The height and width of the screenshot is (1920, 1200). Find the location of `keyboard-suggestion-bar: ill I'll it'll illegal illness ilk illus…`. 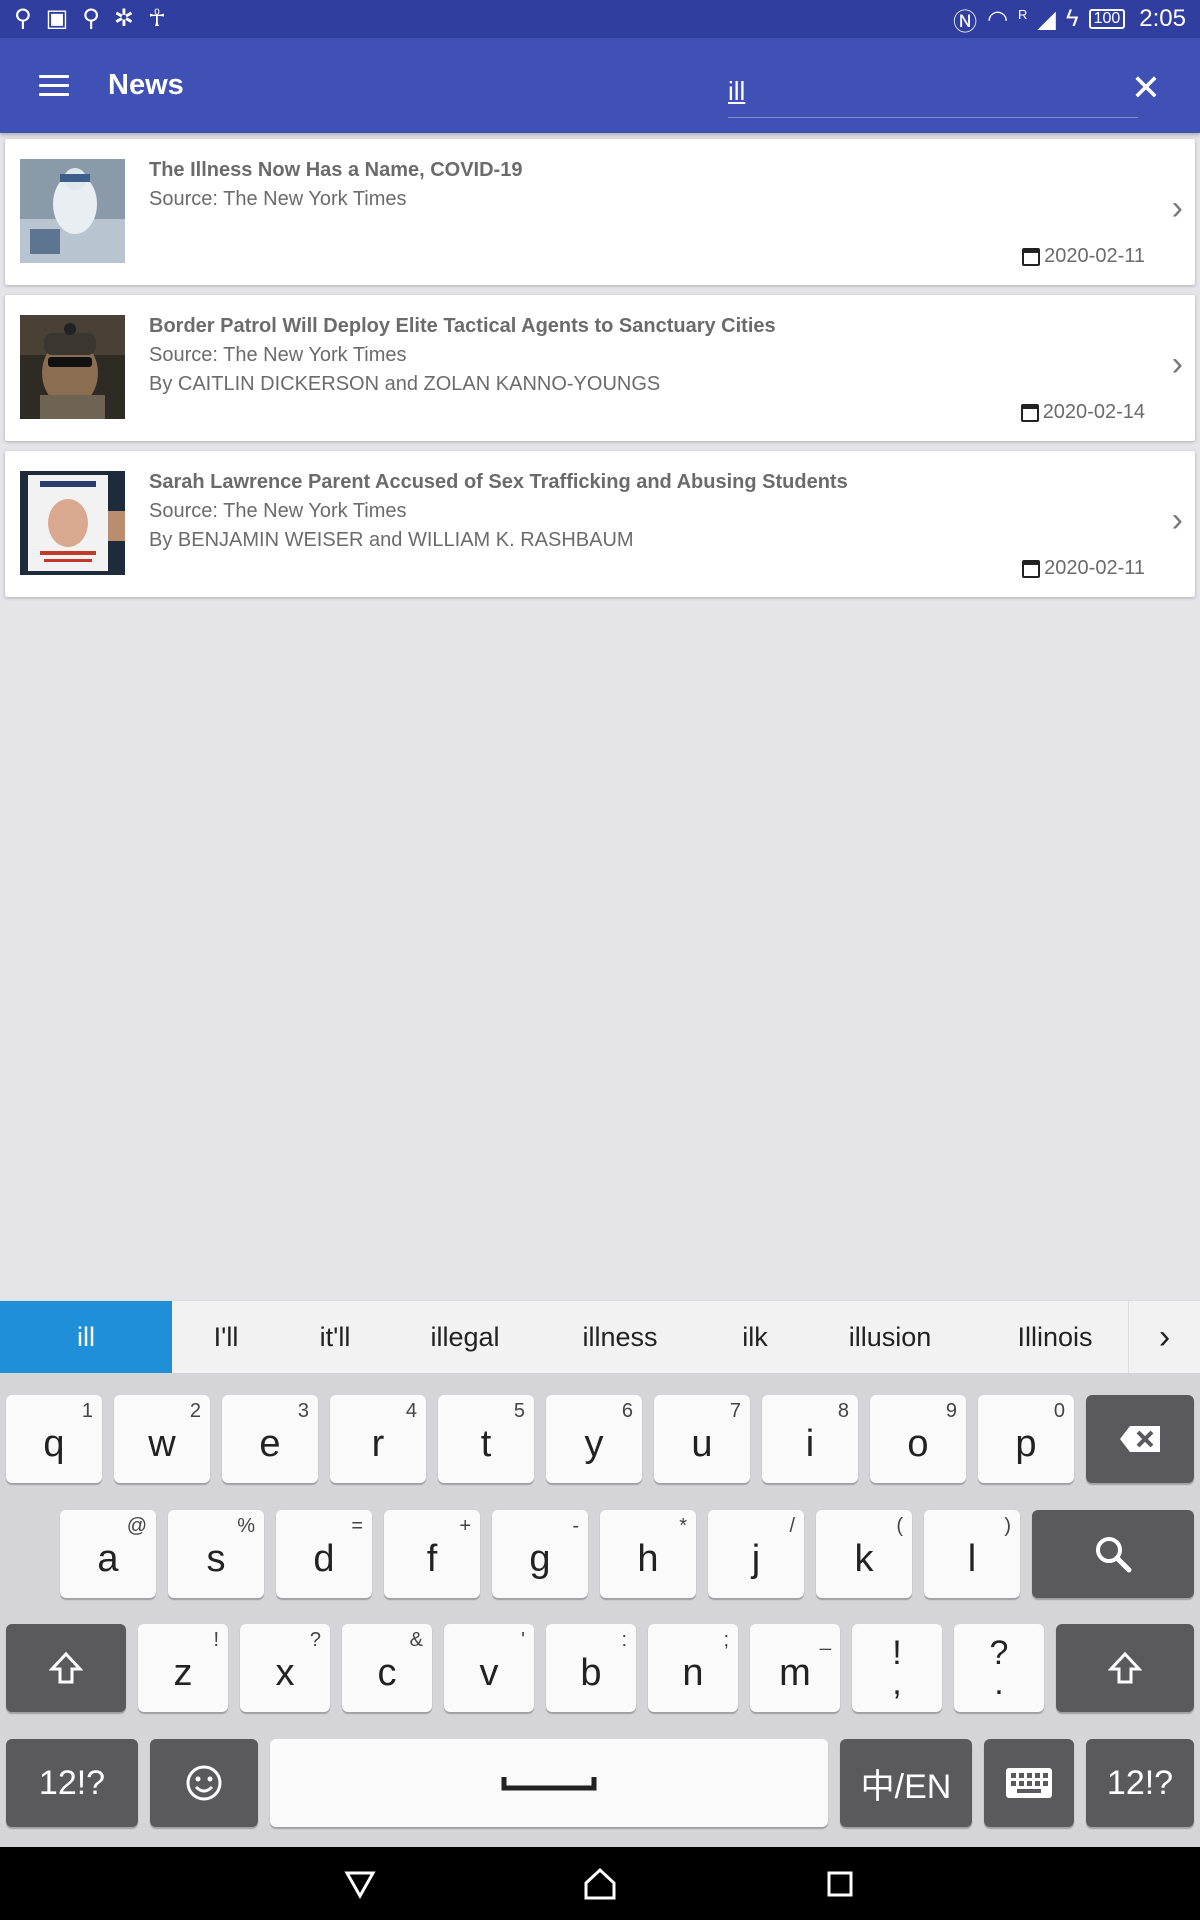

keyboard-suggestion-bar: ill I'll it'll illegal illness ilk illus… is located at coordinates (600, 1337).